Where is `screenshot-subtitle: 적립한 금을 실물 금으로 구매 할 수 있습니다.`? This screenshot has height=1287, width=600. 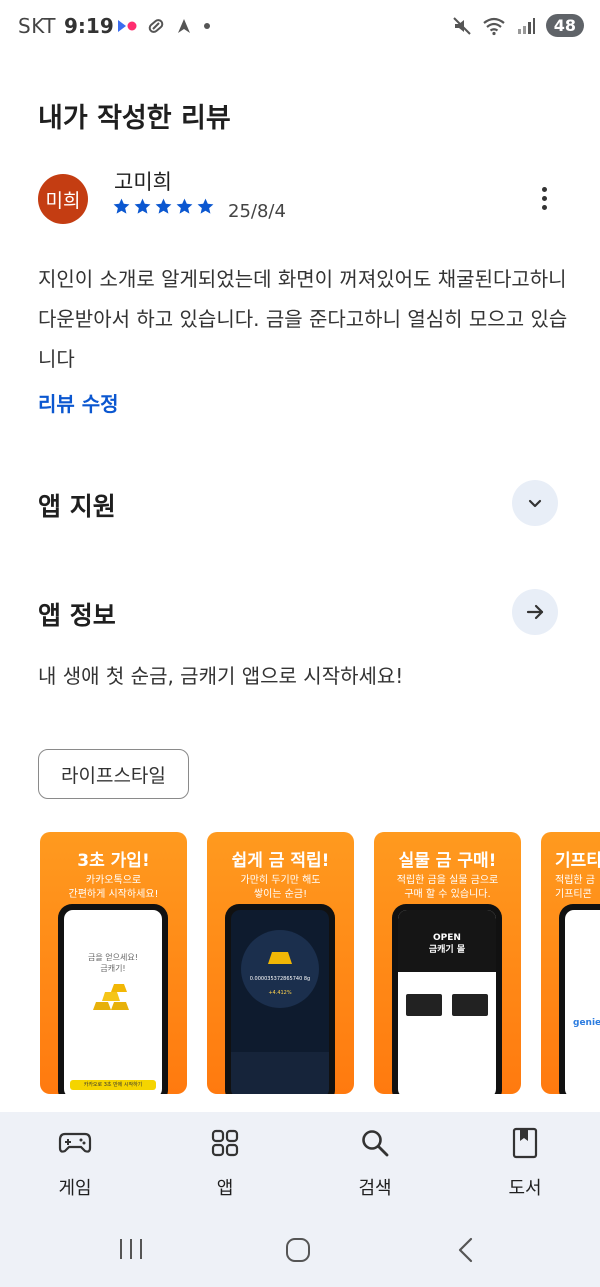
screenshot-subtitle: 적립한 금을 실물 금으로 구매 할 수 있습니다. is located at coordinates (447, 887).